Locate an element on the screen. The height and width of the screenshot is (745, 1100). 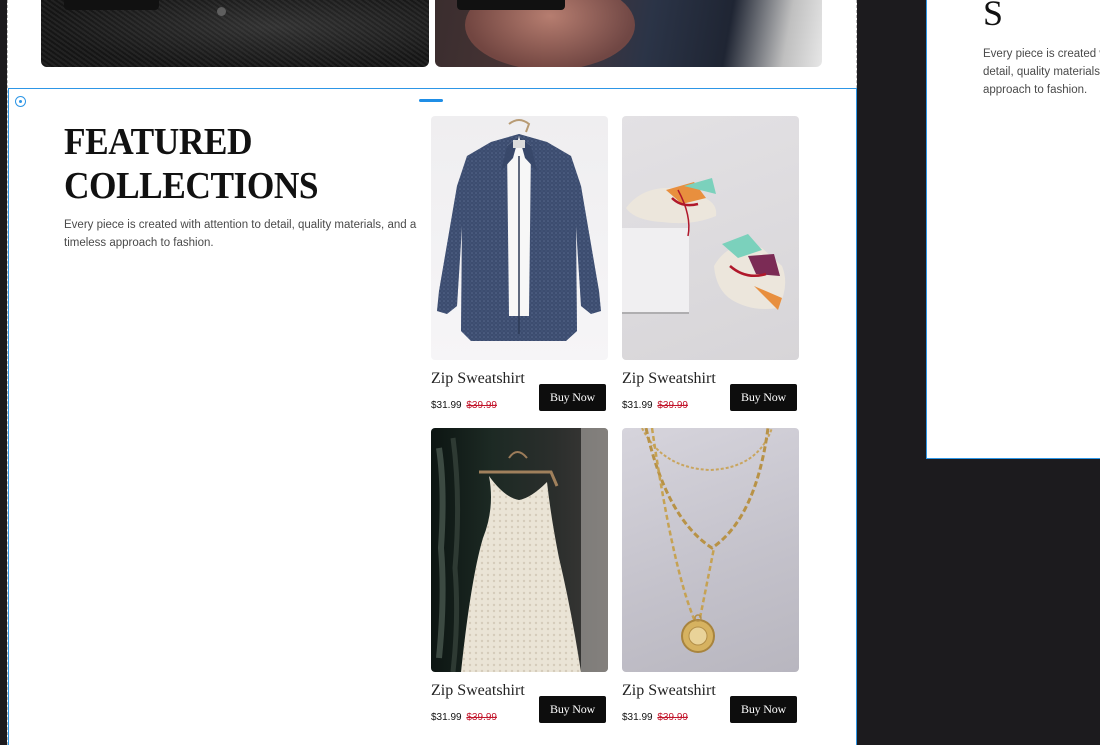
panel-title: S is located at coordinates (993, 16).